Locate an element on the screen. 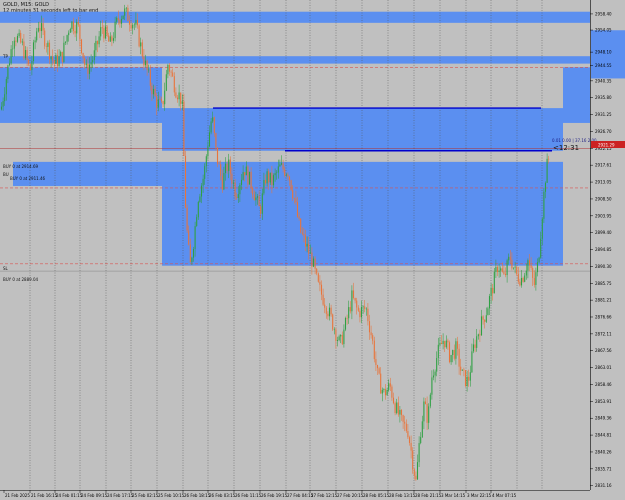 The width and height of the screenshot is (625, 500). time-tick-label-8: 26 Feb 03:15 is located at coordinates (222, 495).